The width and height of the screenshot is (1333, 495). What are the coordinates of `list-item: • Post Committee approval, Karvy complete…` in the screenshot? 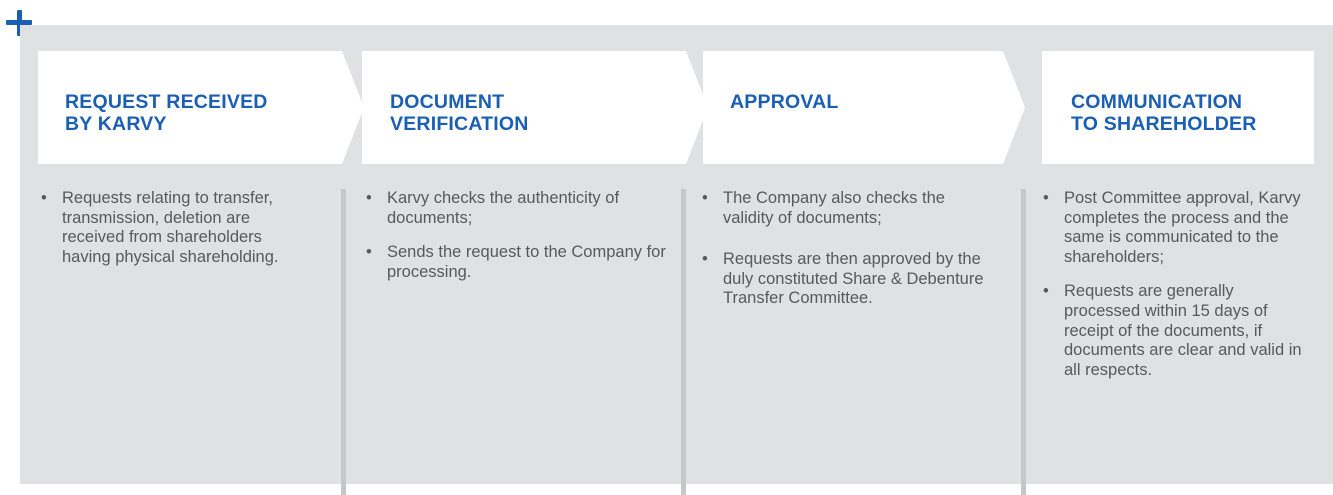 It's located at (1173, 228).